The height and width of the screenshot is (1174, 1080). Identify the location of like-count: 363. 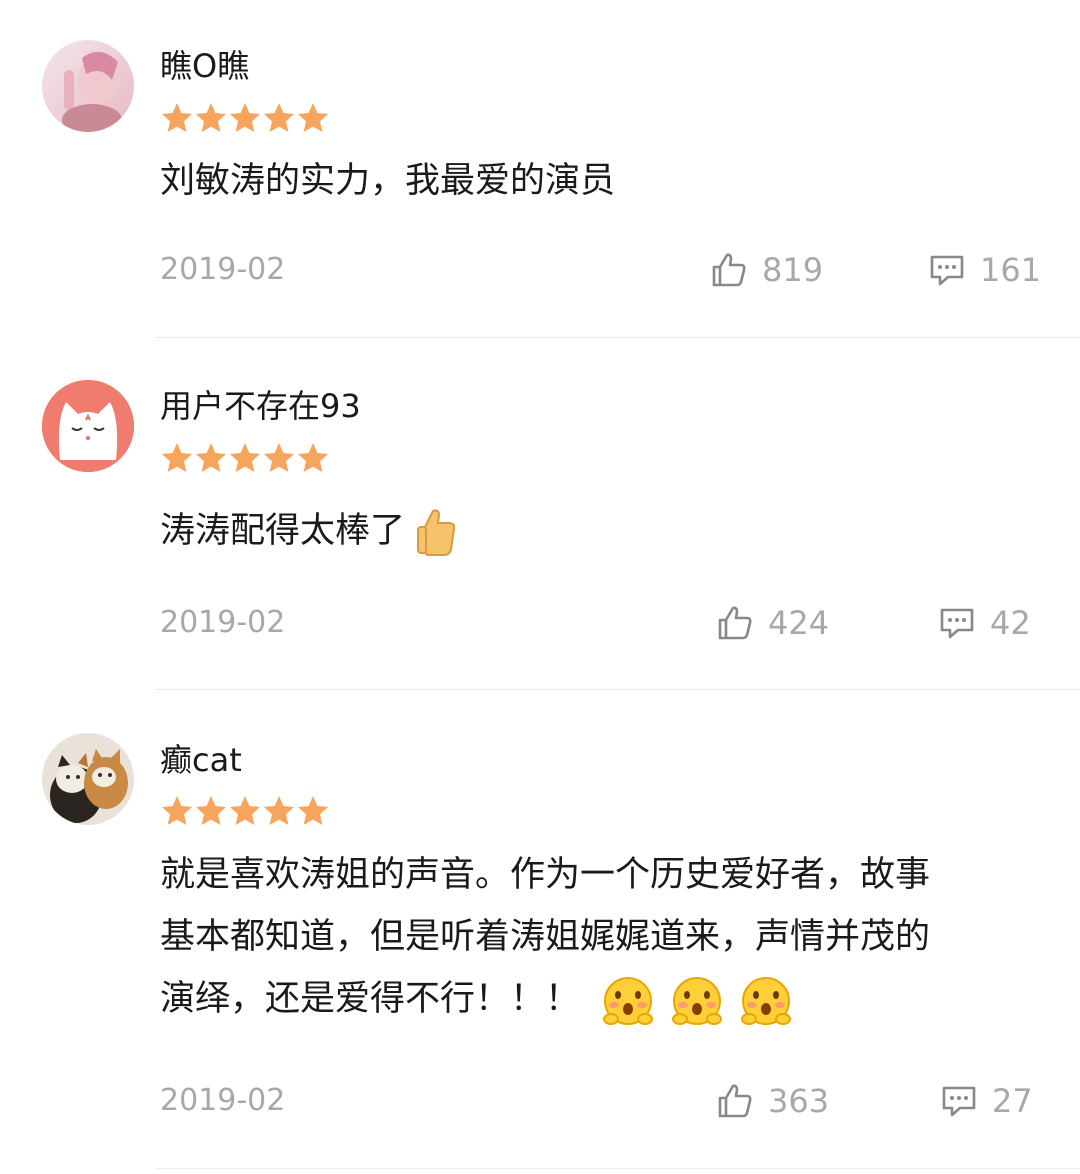
(799, 1101).